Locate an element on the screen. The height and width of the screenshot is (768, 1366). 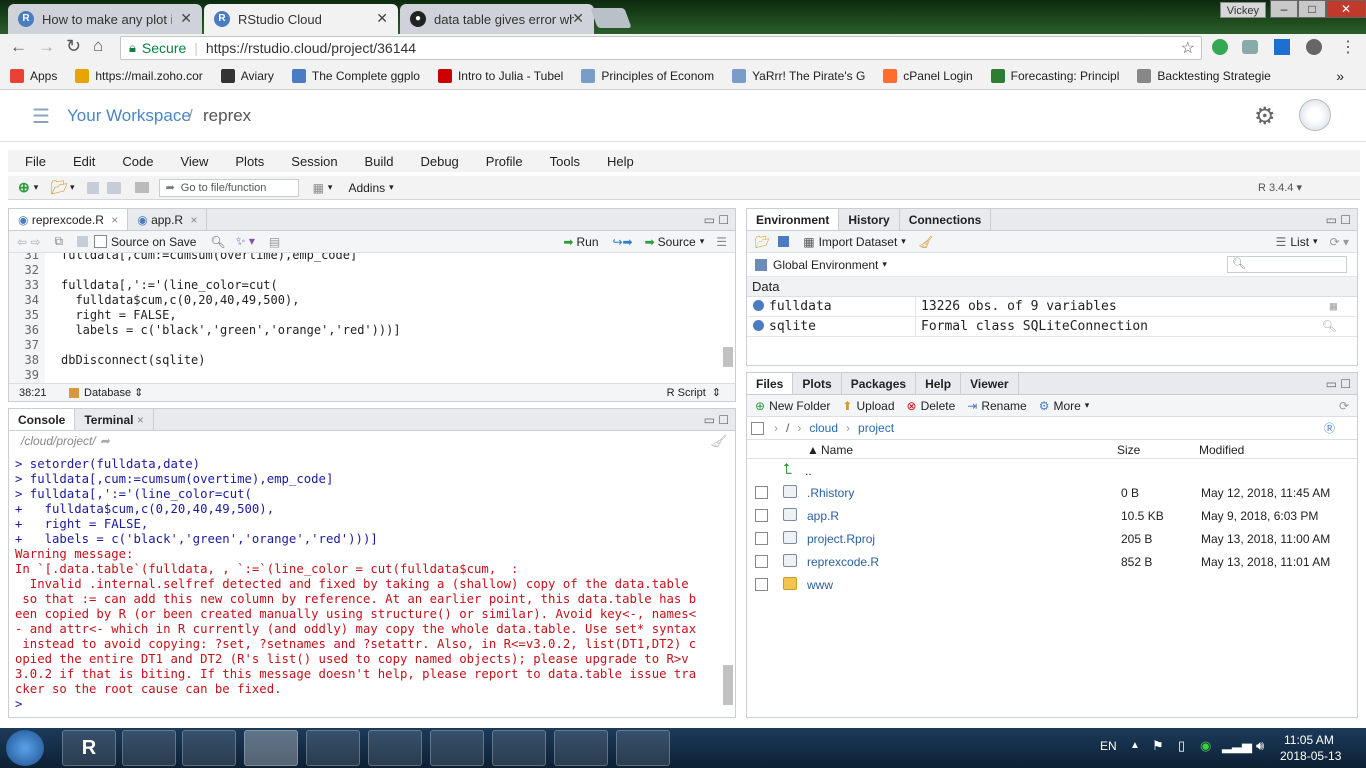
profile-badge: Vickey is located at coordinates (1242, 10).